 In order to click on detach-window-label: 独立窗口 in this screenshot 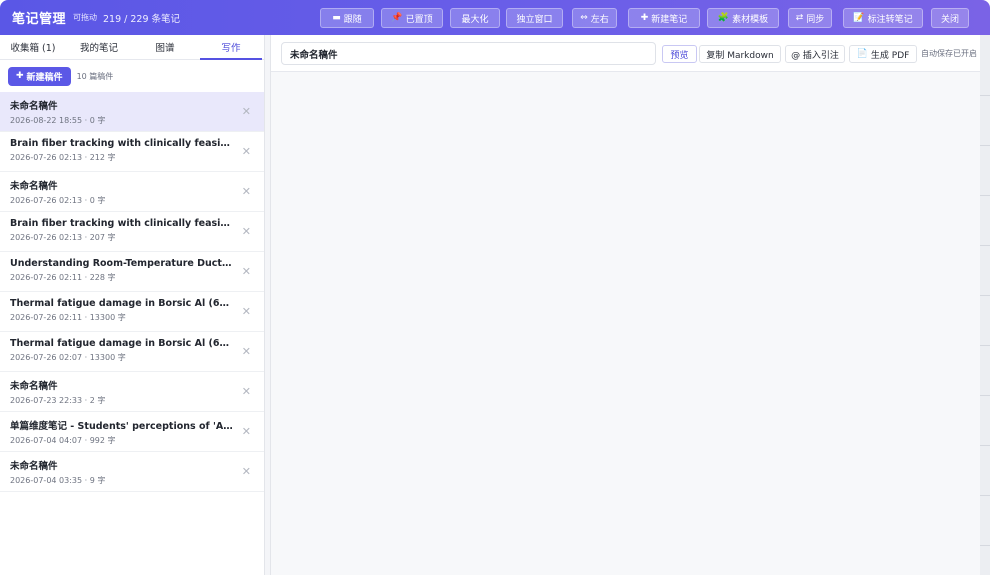, I will do `click(534, 19)`.